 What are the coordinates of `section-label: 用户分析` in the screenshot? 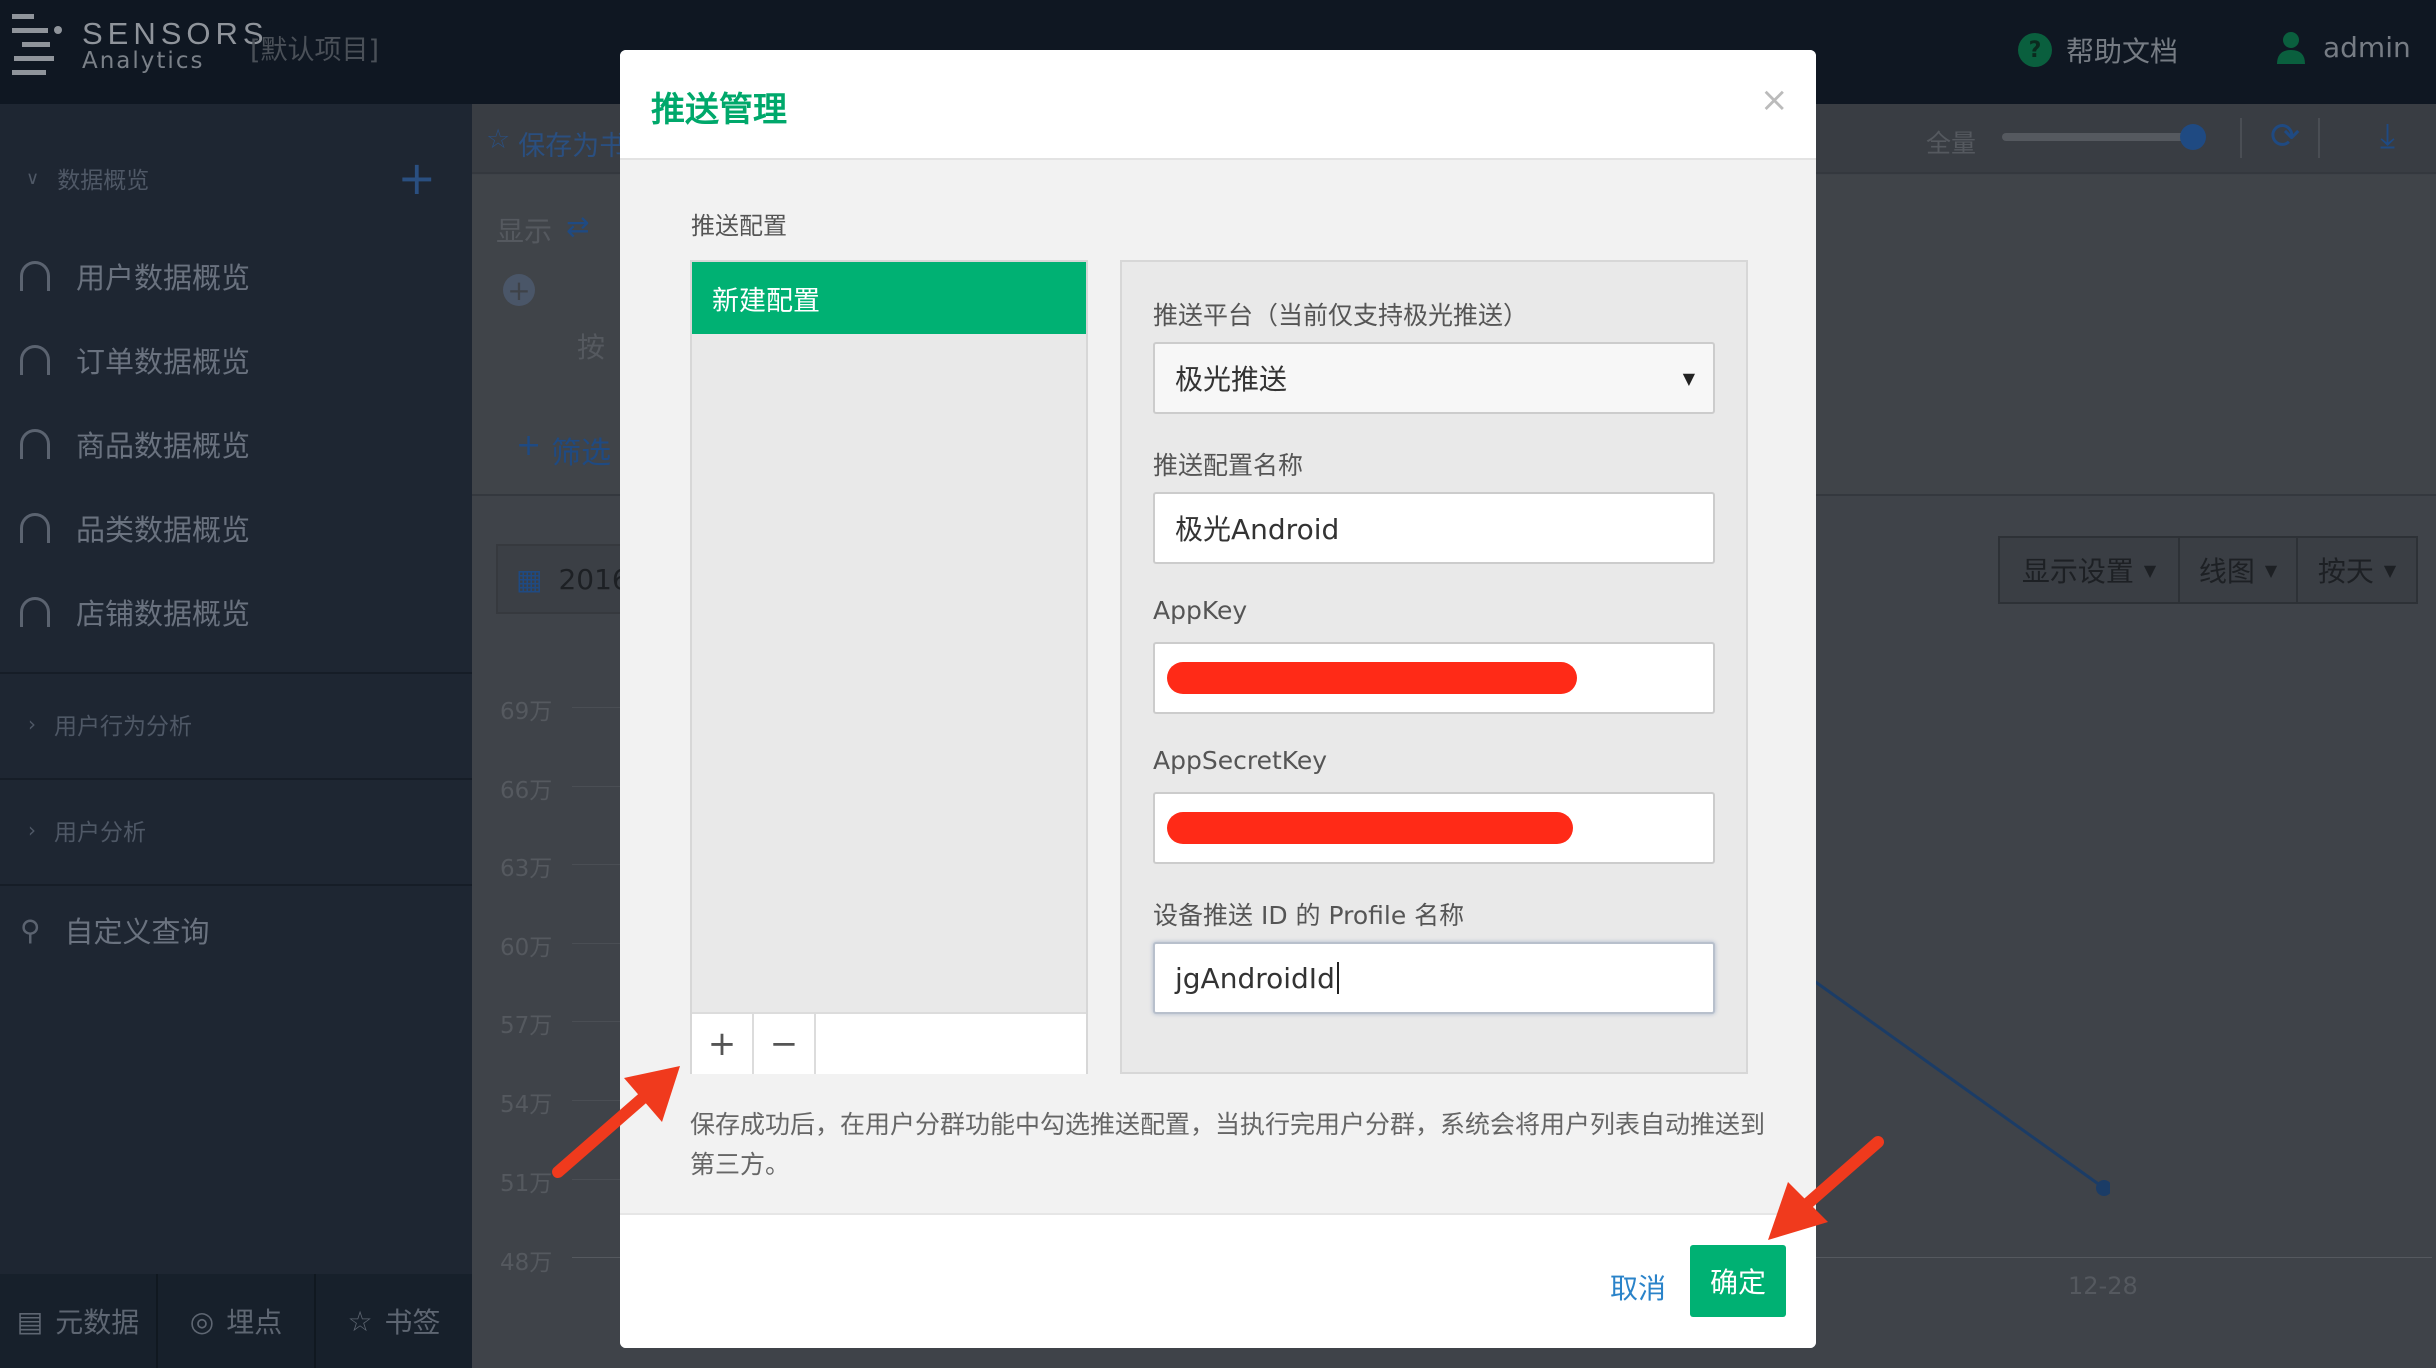 It's located at (100, 833).